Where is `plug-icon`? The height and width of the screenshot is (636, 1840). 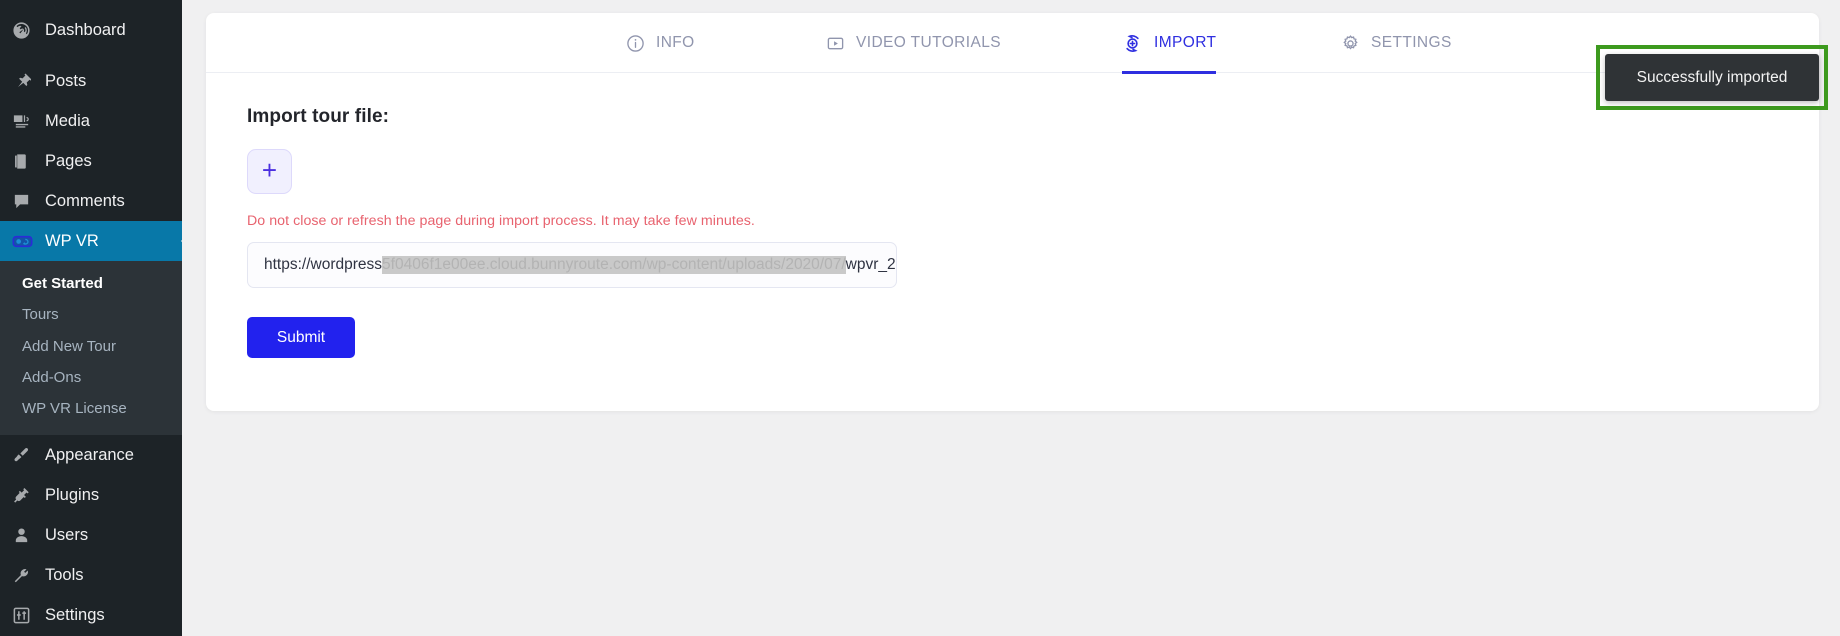
plug-icon is located at coordinates (25, 495).